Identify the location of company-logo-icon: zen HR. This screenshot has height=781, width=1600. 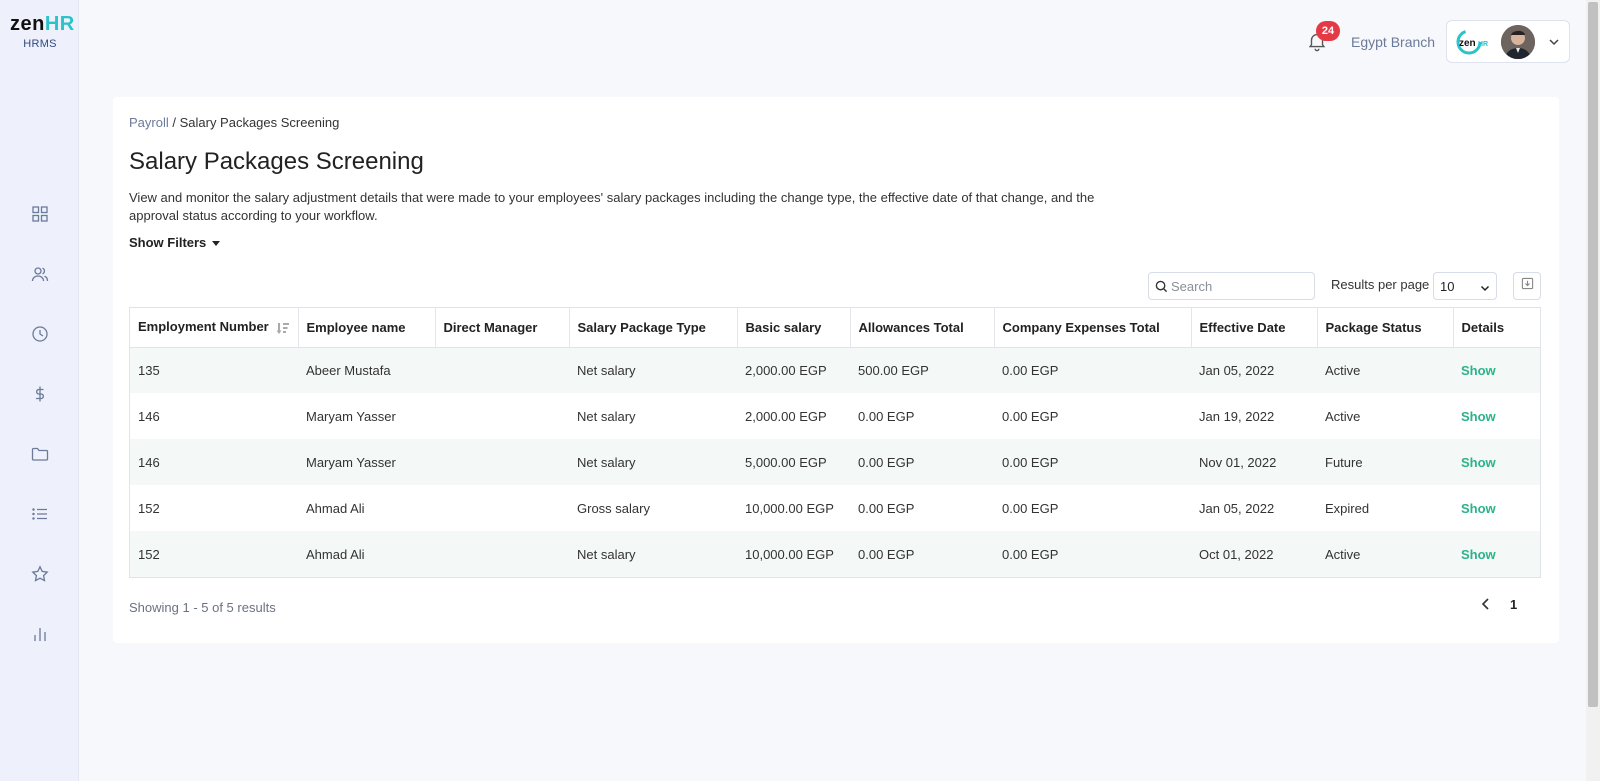
(1474, 42).